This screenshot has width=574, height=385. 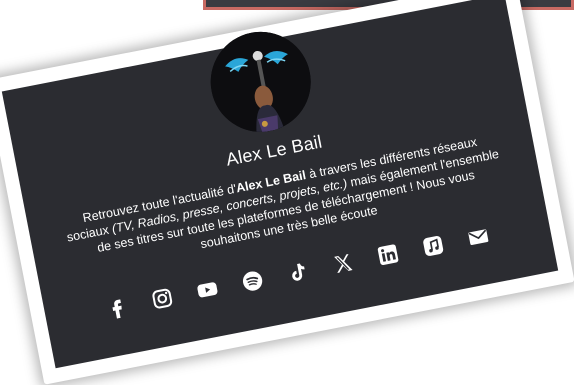 What do you see at coordinates (253, 281) in the screenshot?
I see `spotify-icon` at bounding box center [253, 281].